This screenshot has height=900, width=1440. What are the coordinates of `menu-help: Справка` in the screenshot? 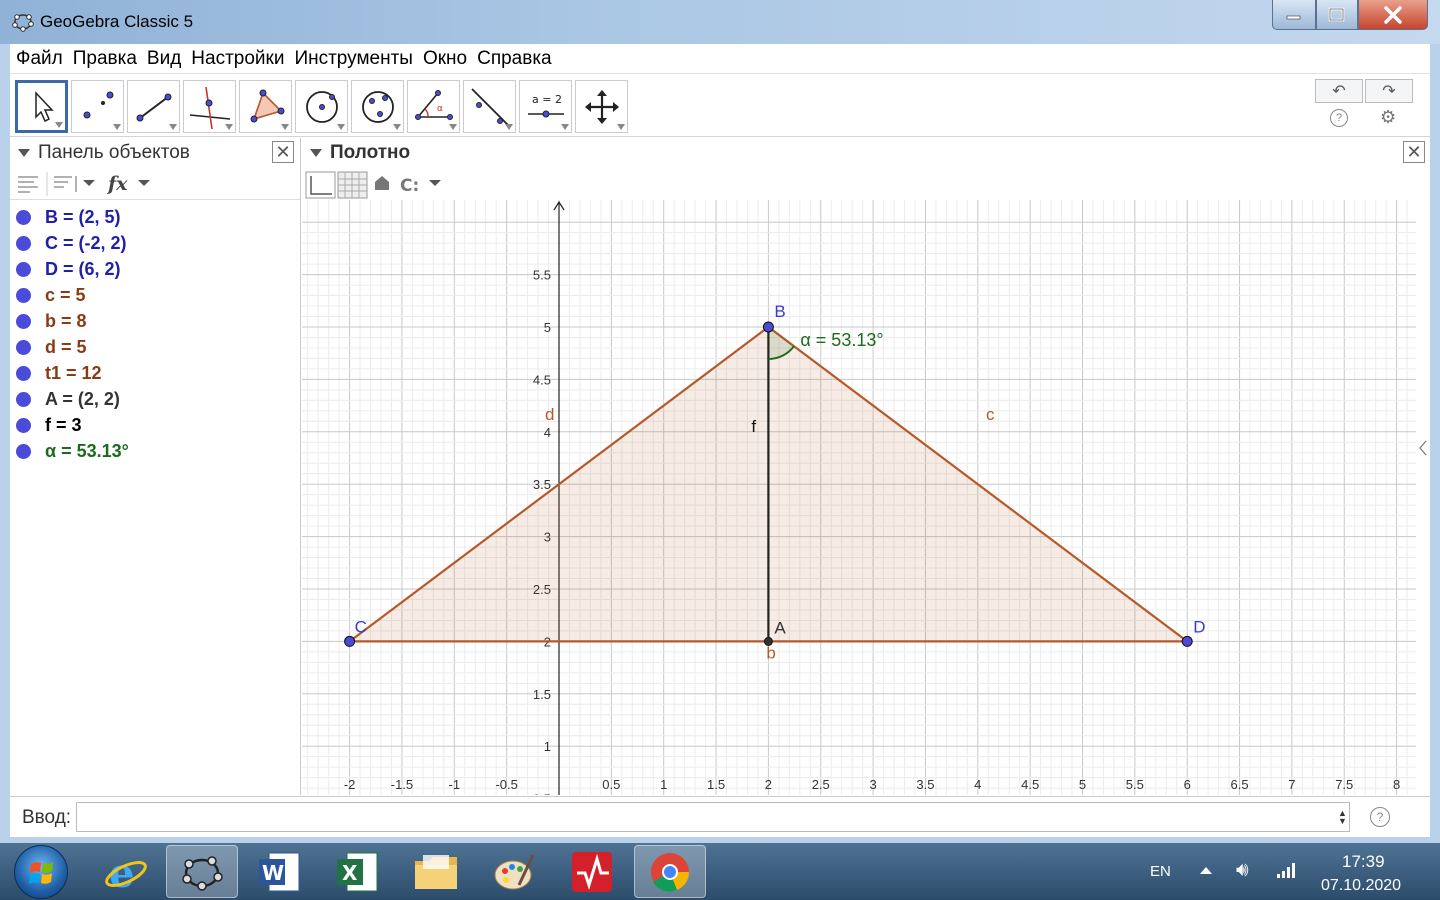 It's located at (514, 59).